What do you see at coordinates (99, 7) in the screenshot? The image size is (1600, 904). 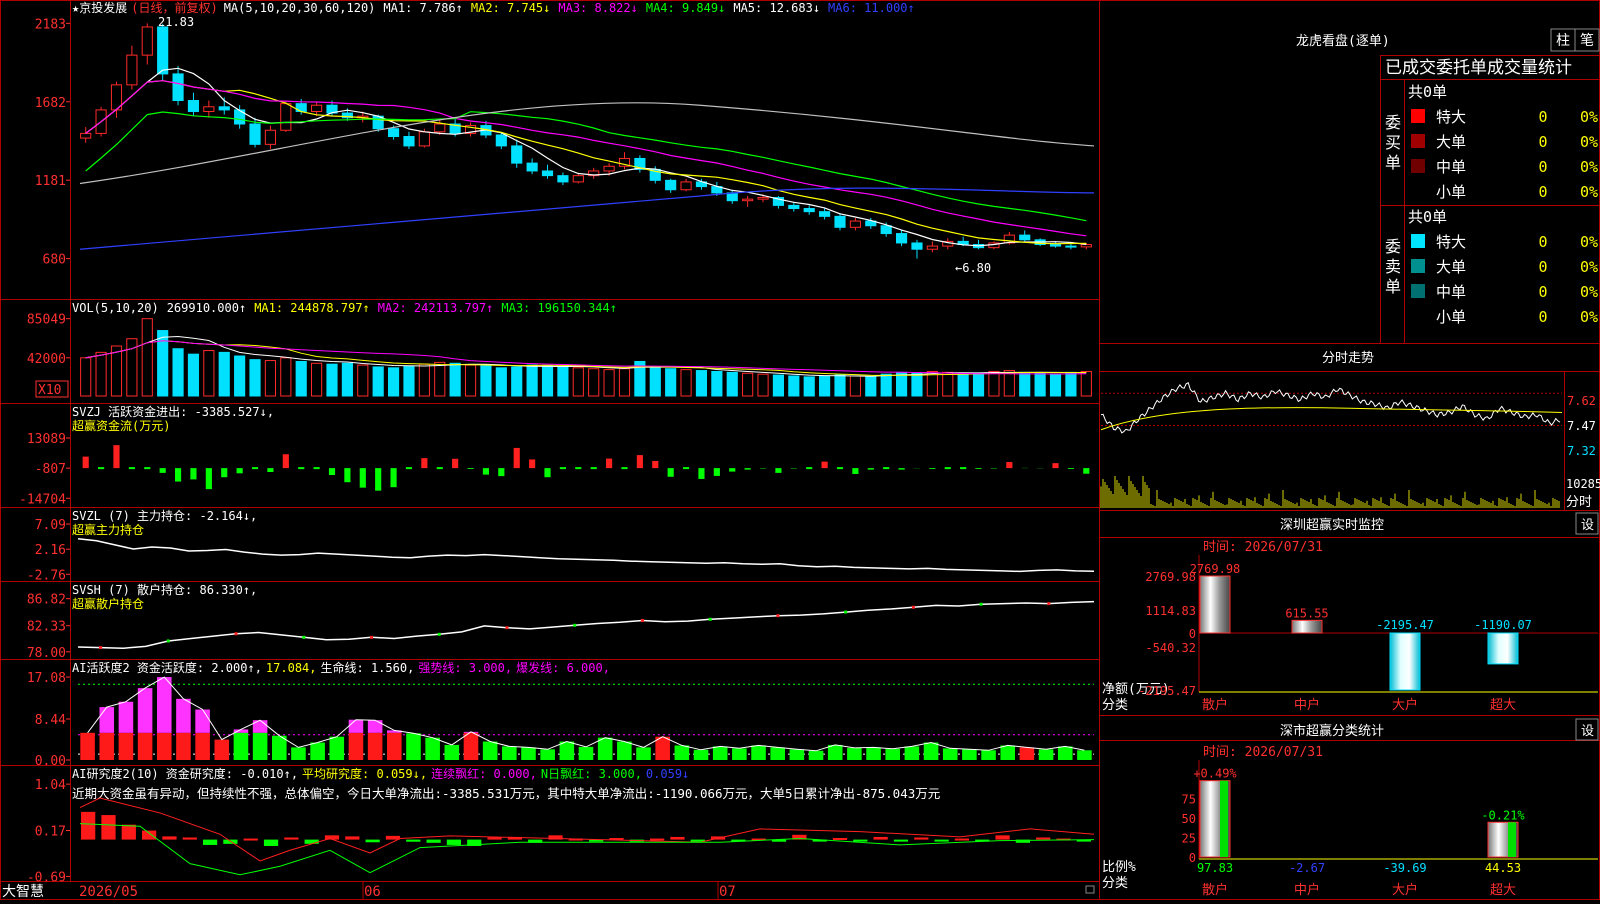 I see `stock-name: ★京投发展` at bounding box center [99, 7].